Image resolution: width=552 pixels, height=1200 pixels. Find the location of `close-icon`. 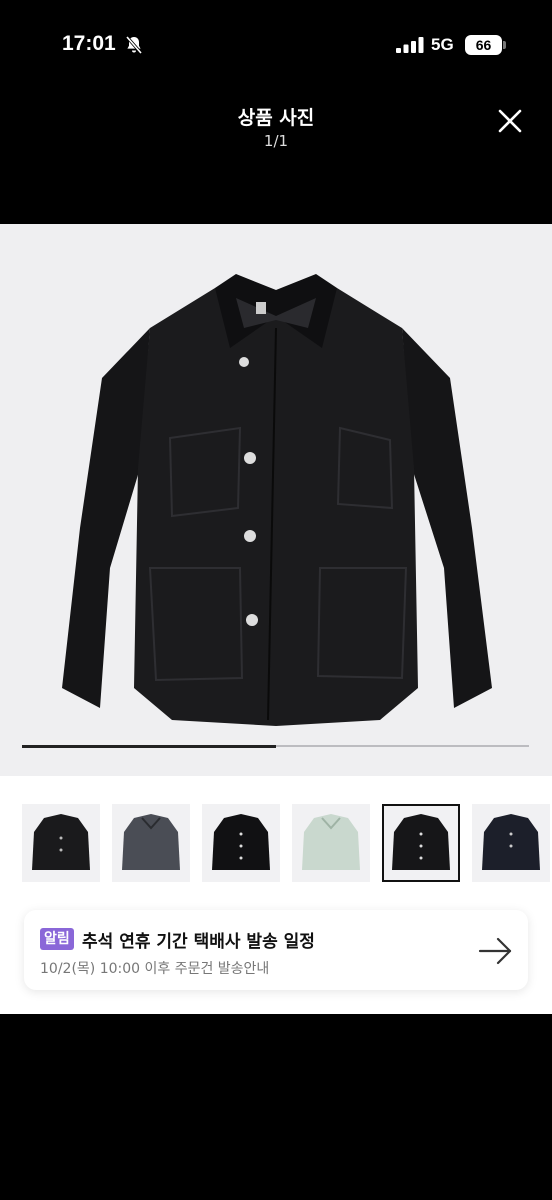

close-icon is located at coordinates (510, 121).